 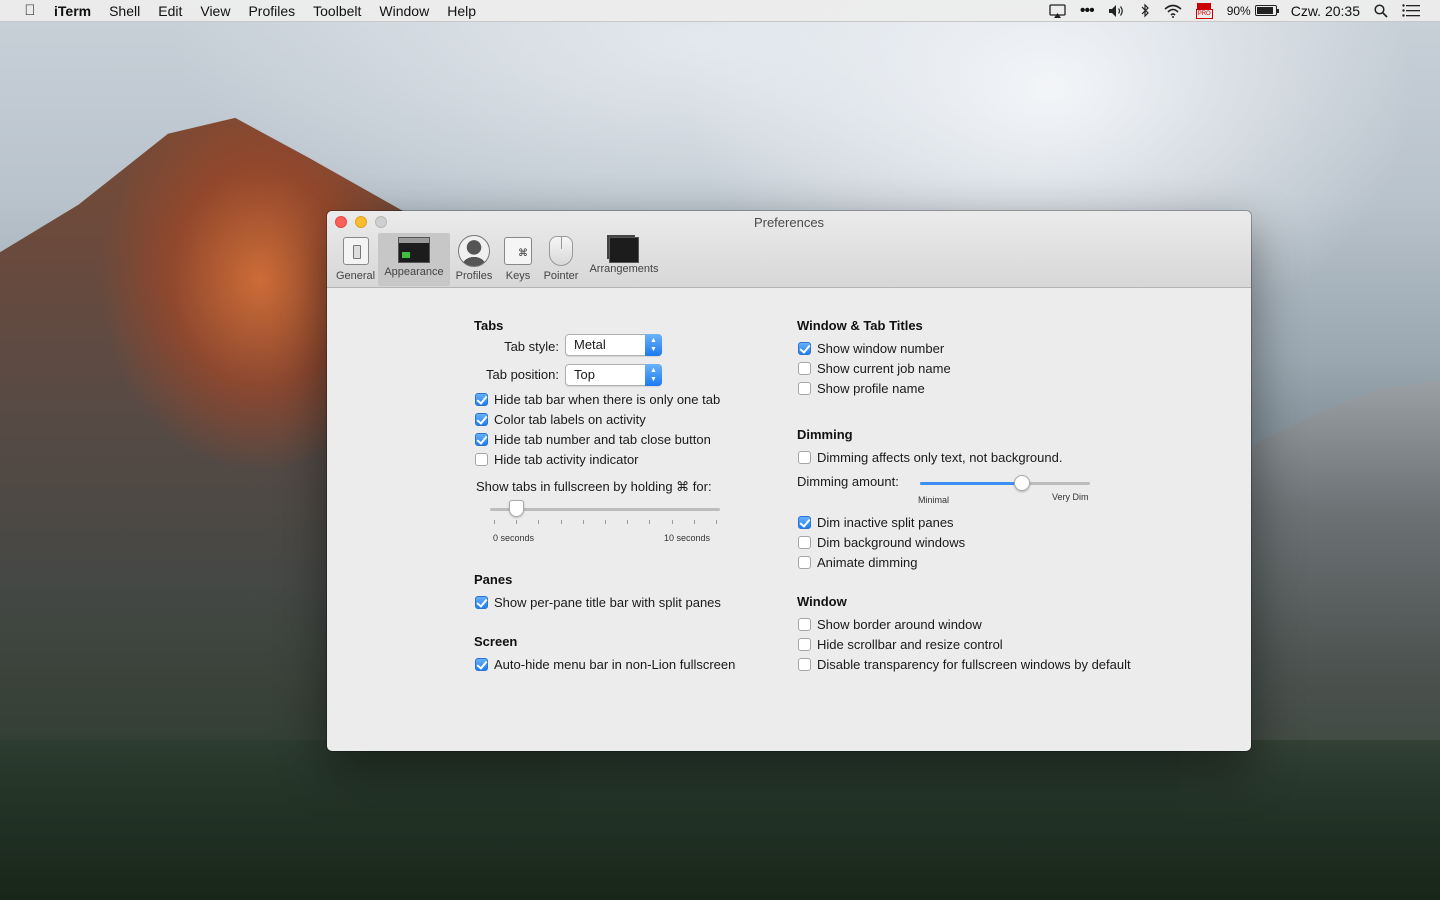 I want to click on option-label: Show border around window, so click(x=899, y=624).